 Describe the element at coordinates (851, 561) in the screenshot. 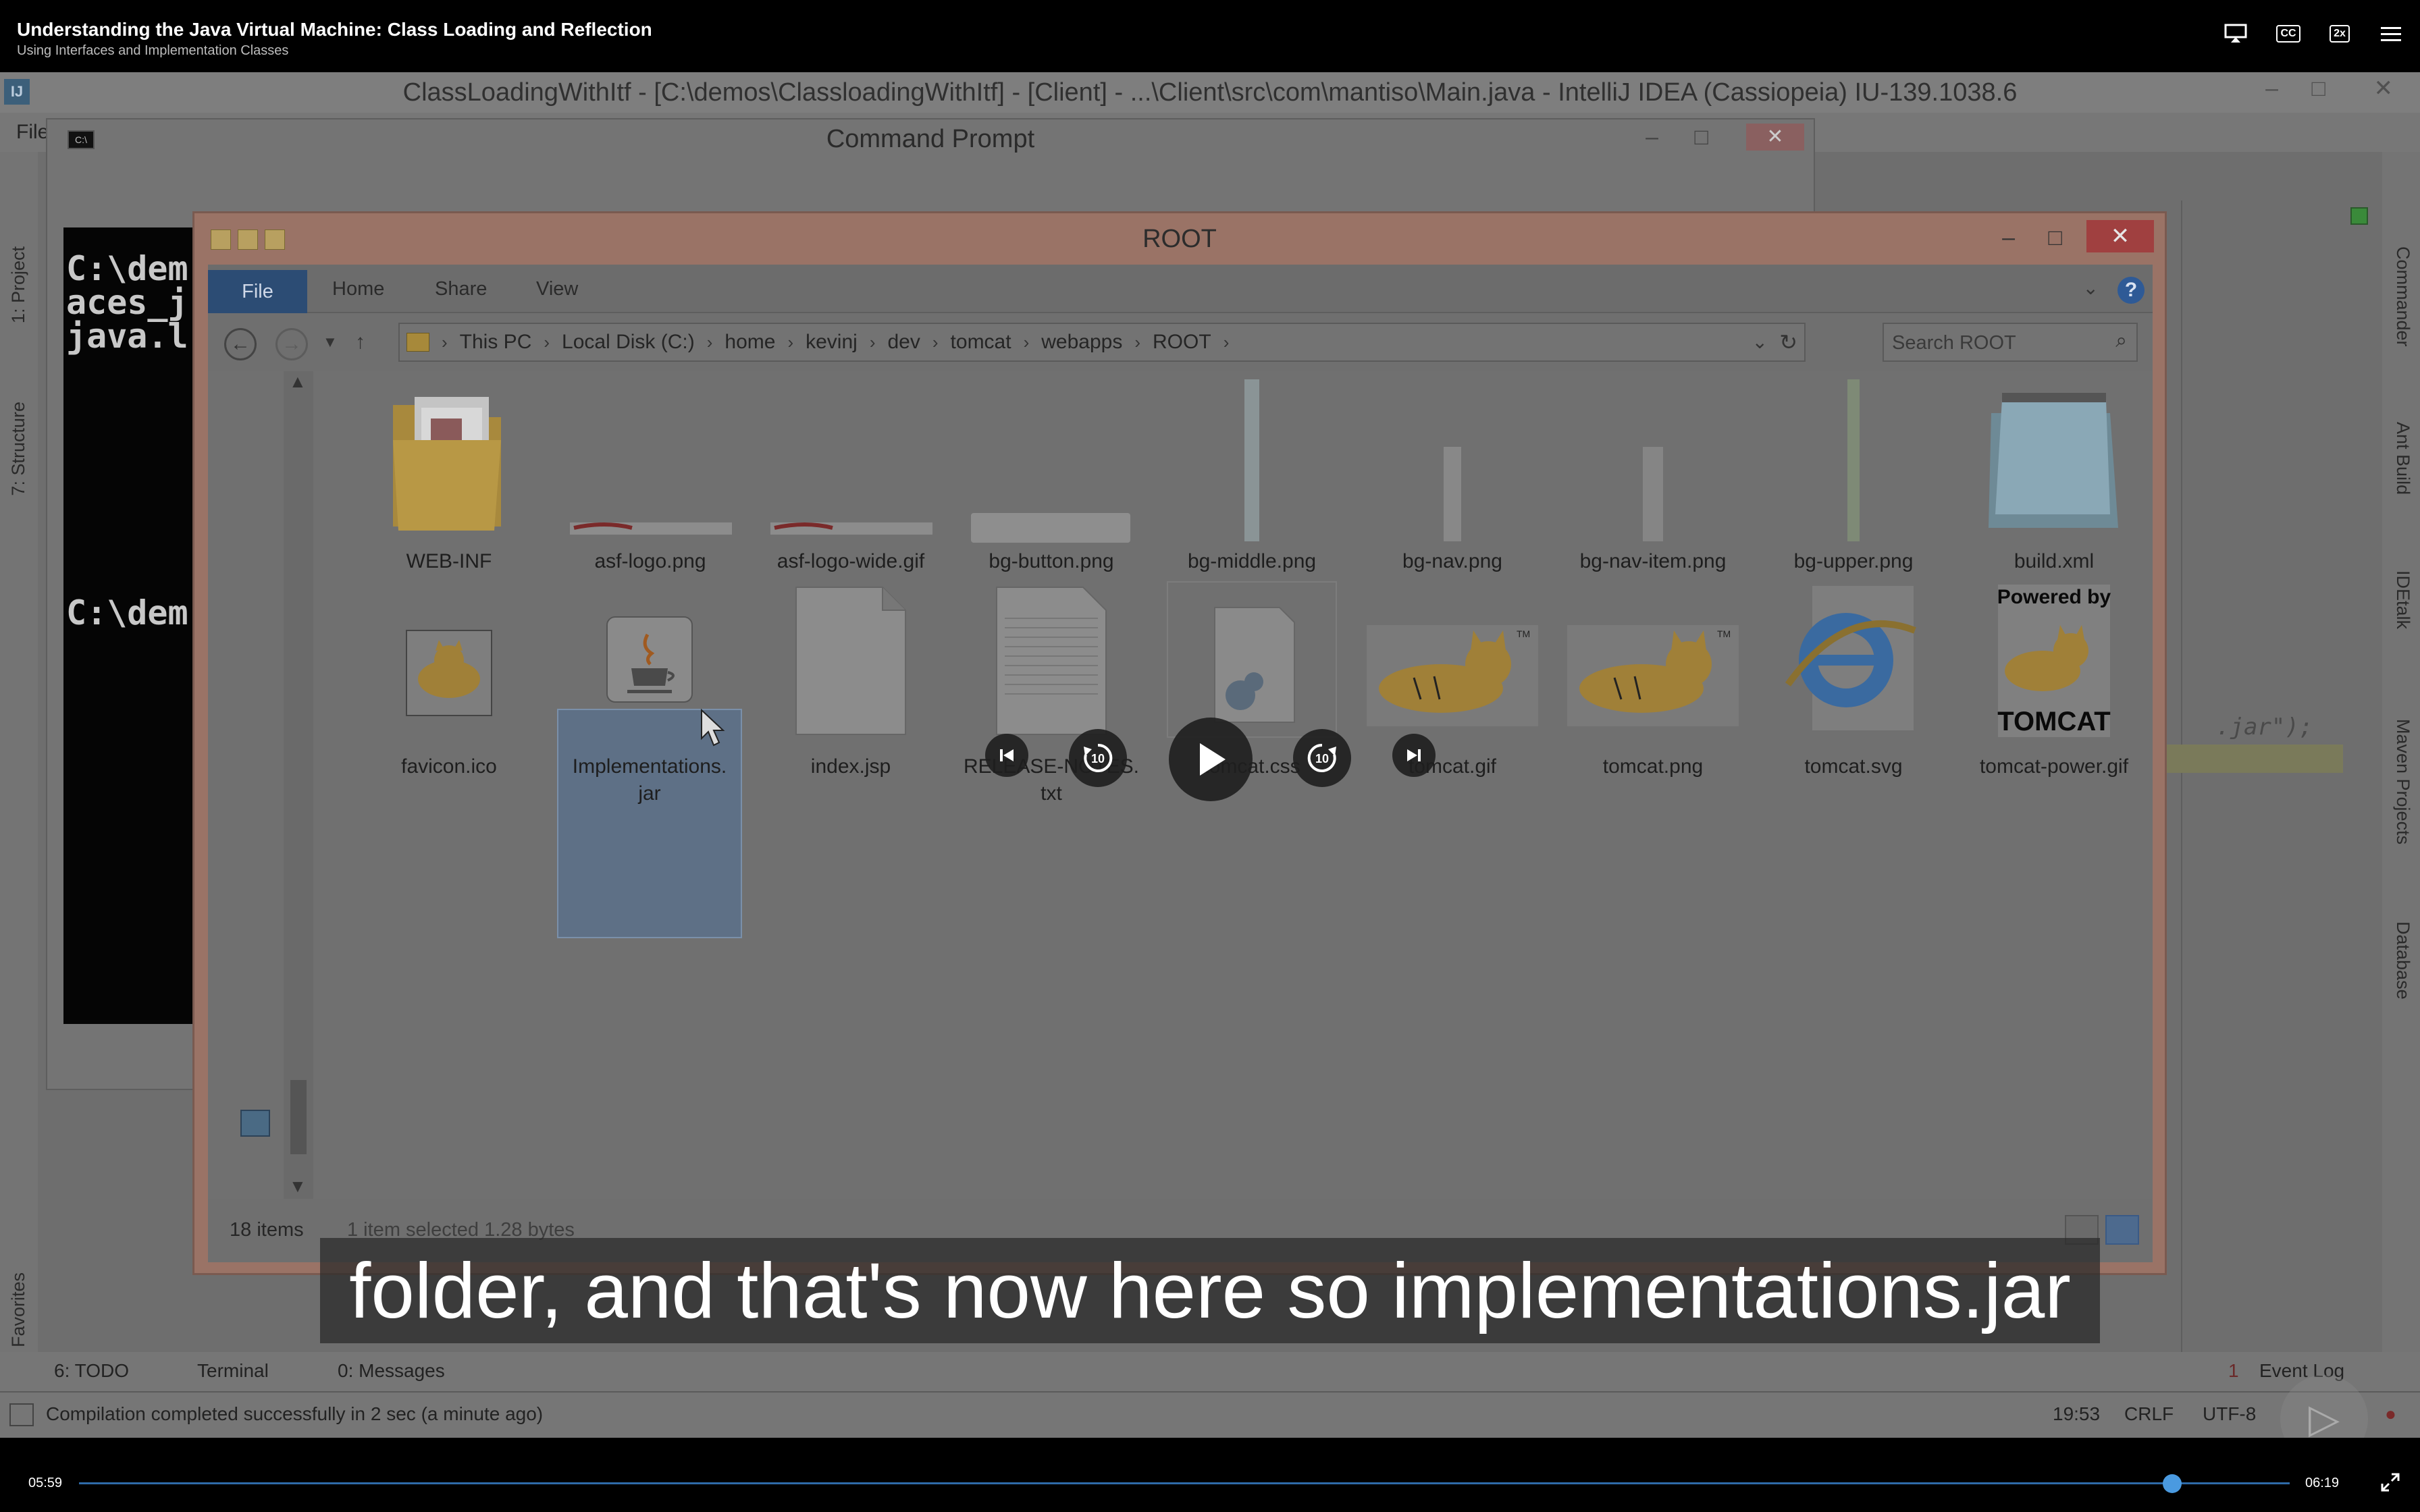

I see `file-name: asf-logo-wide.gif` at that location.